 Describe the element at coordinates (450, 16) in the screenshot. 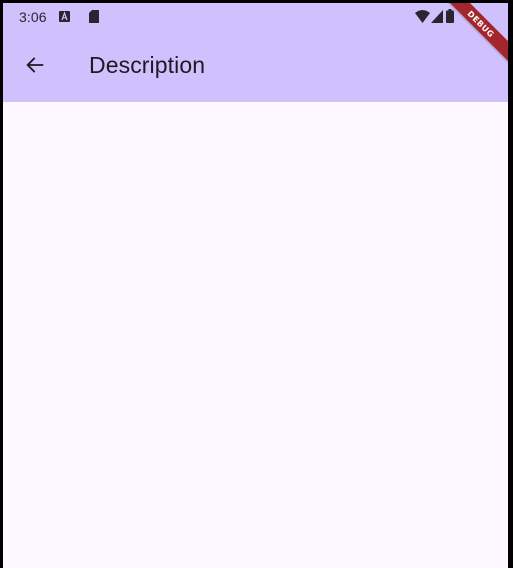

I see `battery-icon` at that location.